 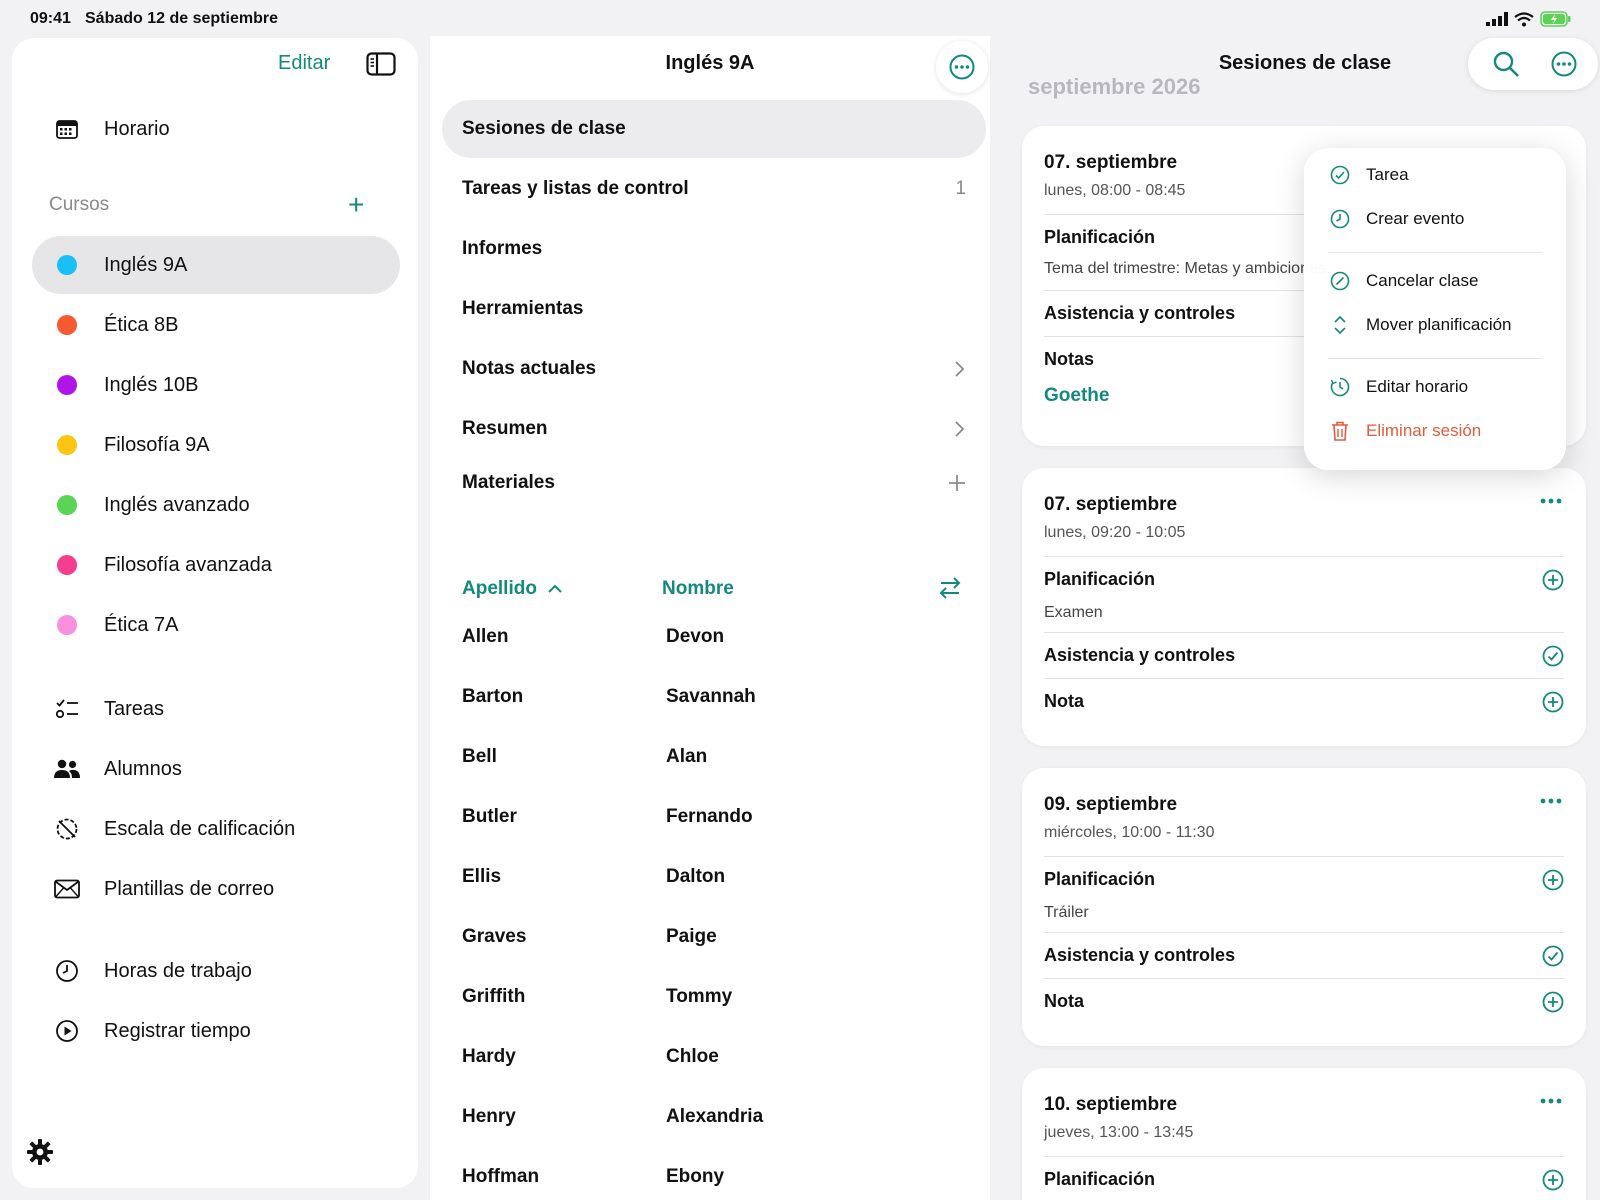 What do you see at coordinates (381, 64) in the screenshot?
I see `sidebar-toggle-icon` at bounding box center [381, 64].